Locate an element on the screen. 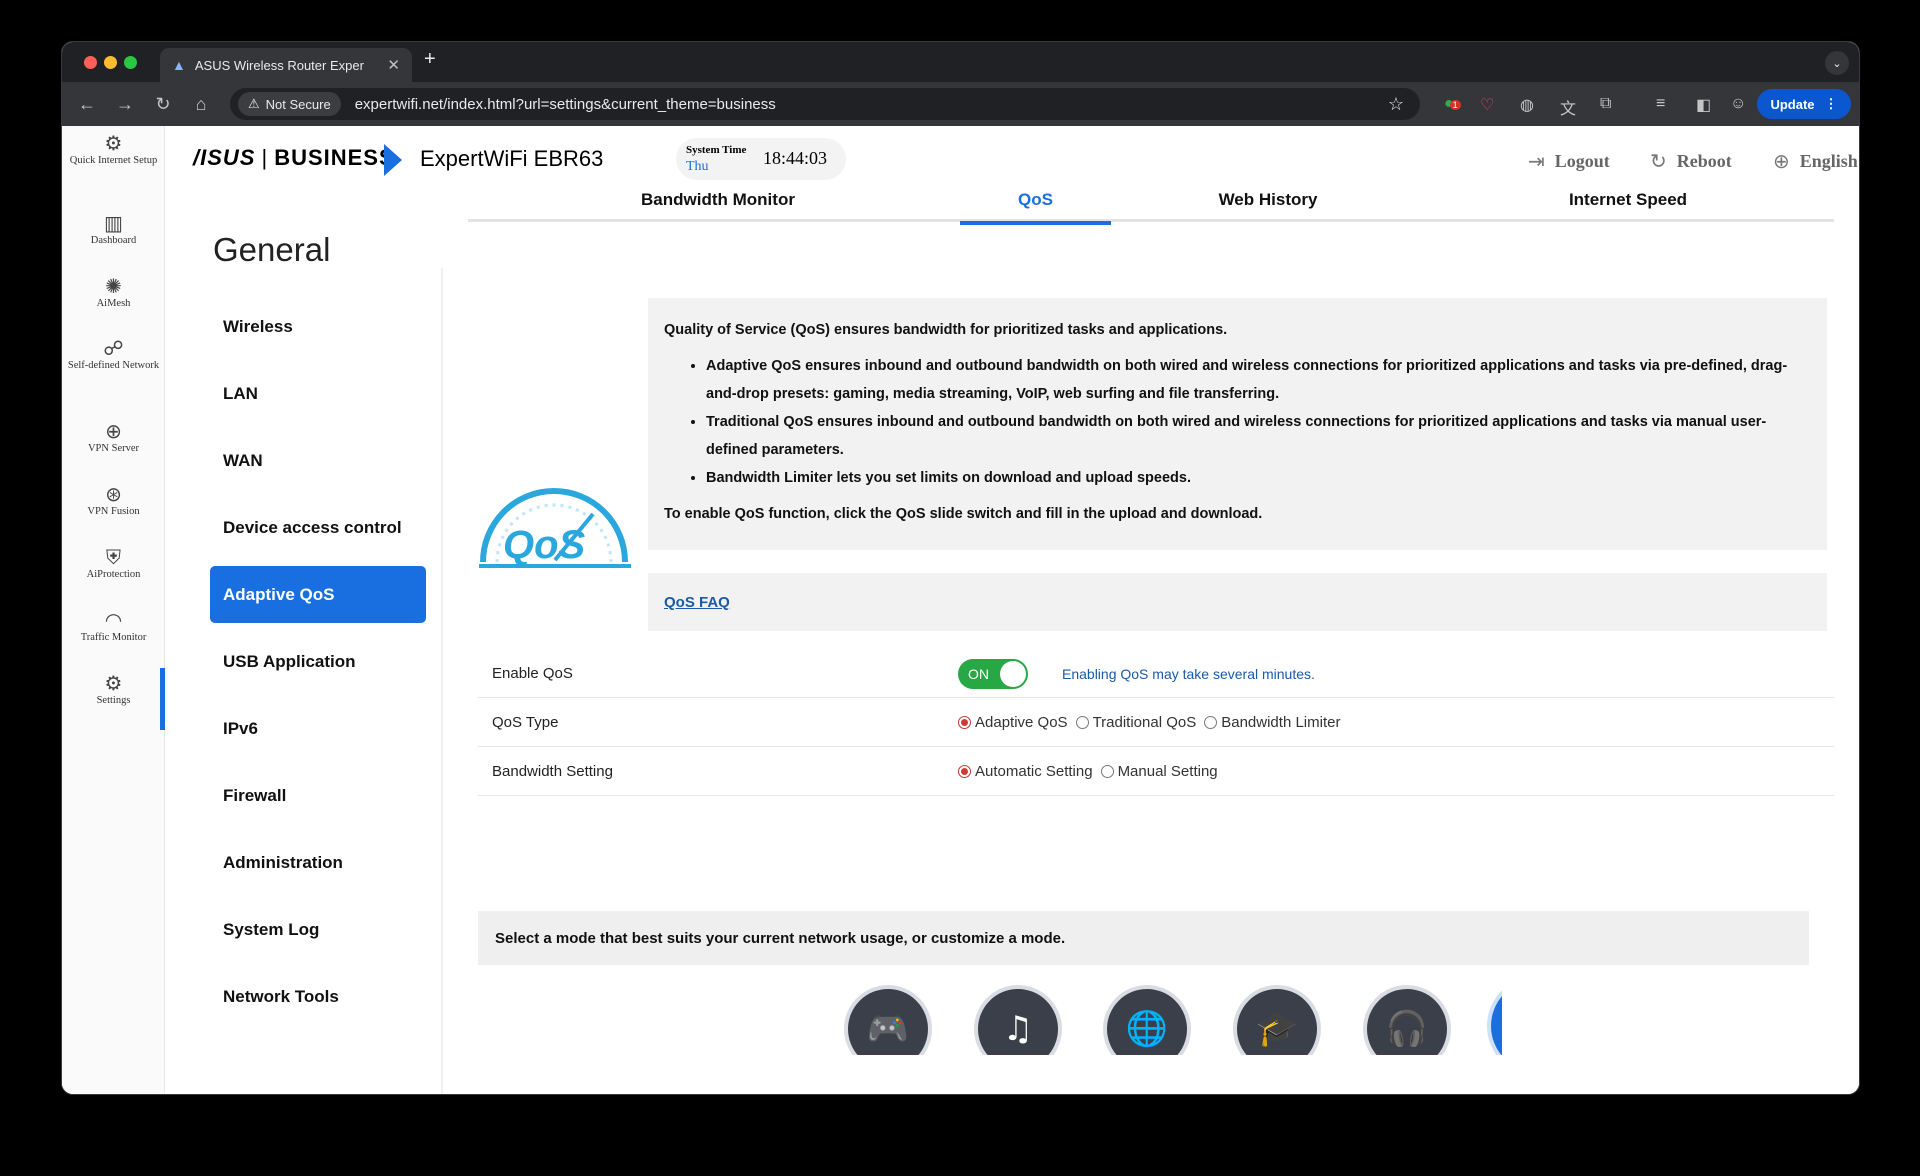 The height and width of the screenshot is (1176, 1920). subnav-item-usb-application: USB Application is located at coordinates (318, 661).